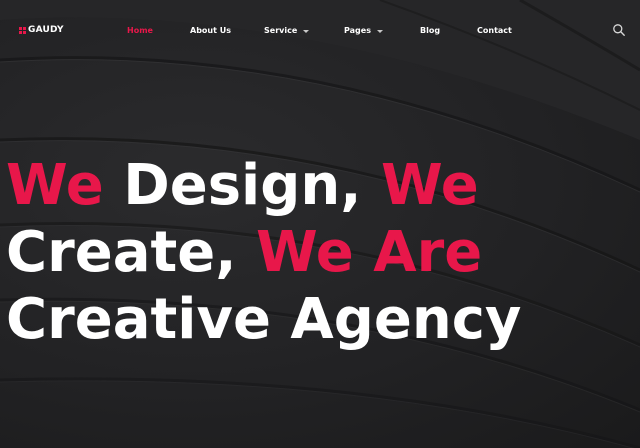  I want to click on nav-item-label: Blog, so click(430, 30).